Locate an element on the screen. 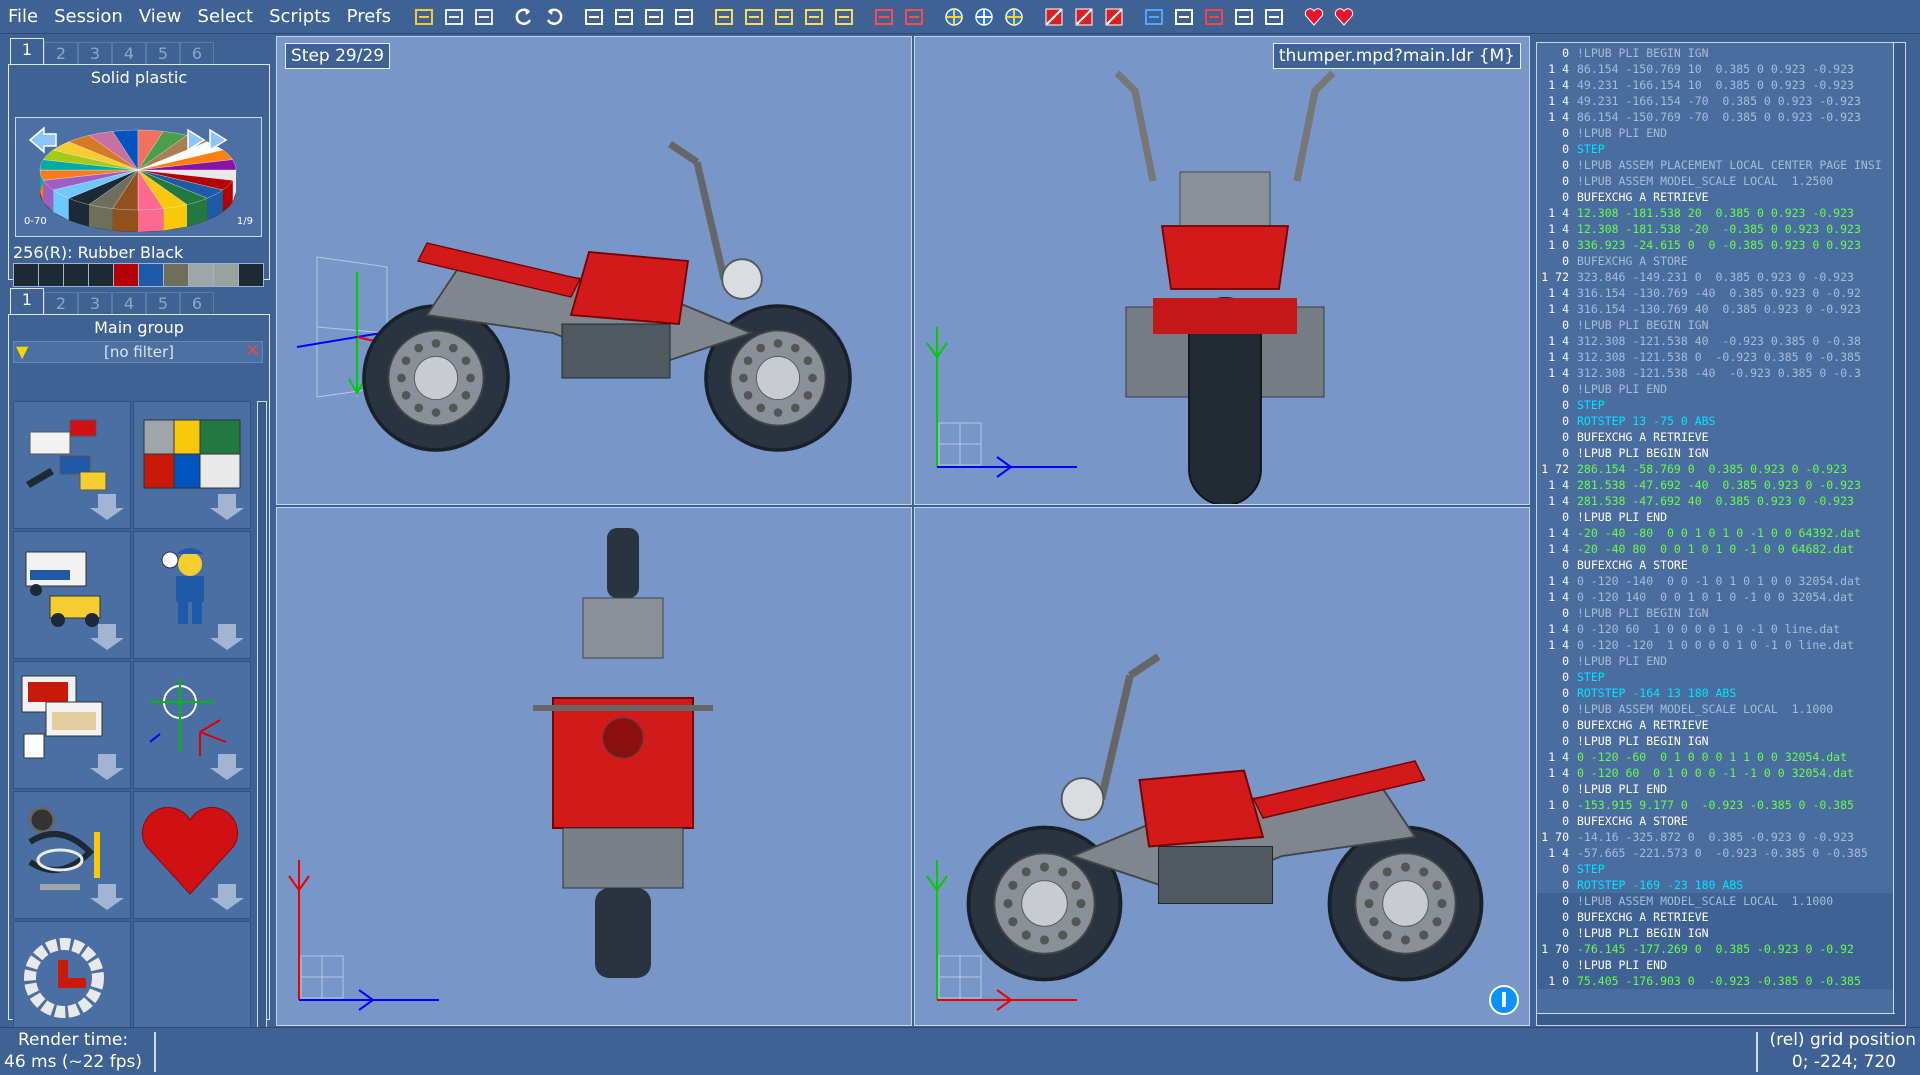 This screenshot has height=1075, width=1920. view-front: thumper.mpd?main.ldr {M} is located at coordinates (1222, 270).